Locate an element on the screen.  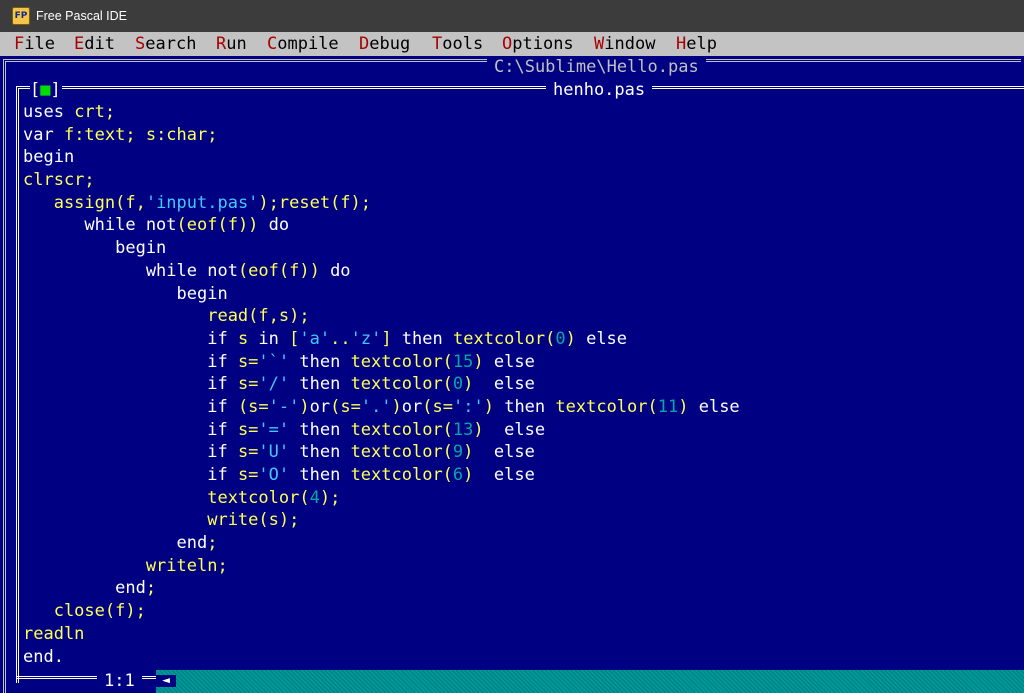
code-token: .. is located at coordinates (340, 338).